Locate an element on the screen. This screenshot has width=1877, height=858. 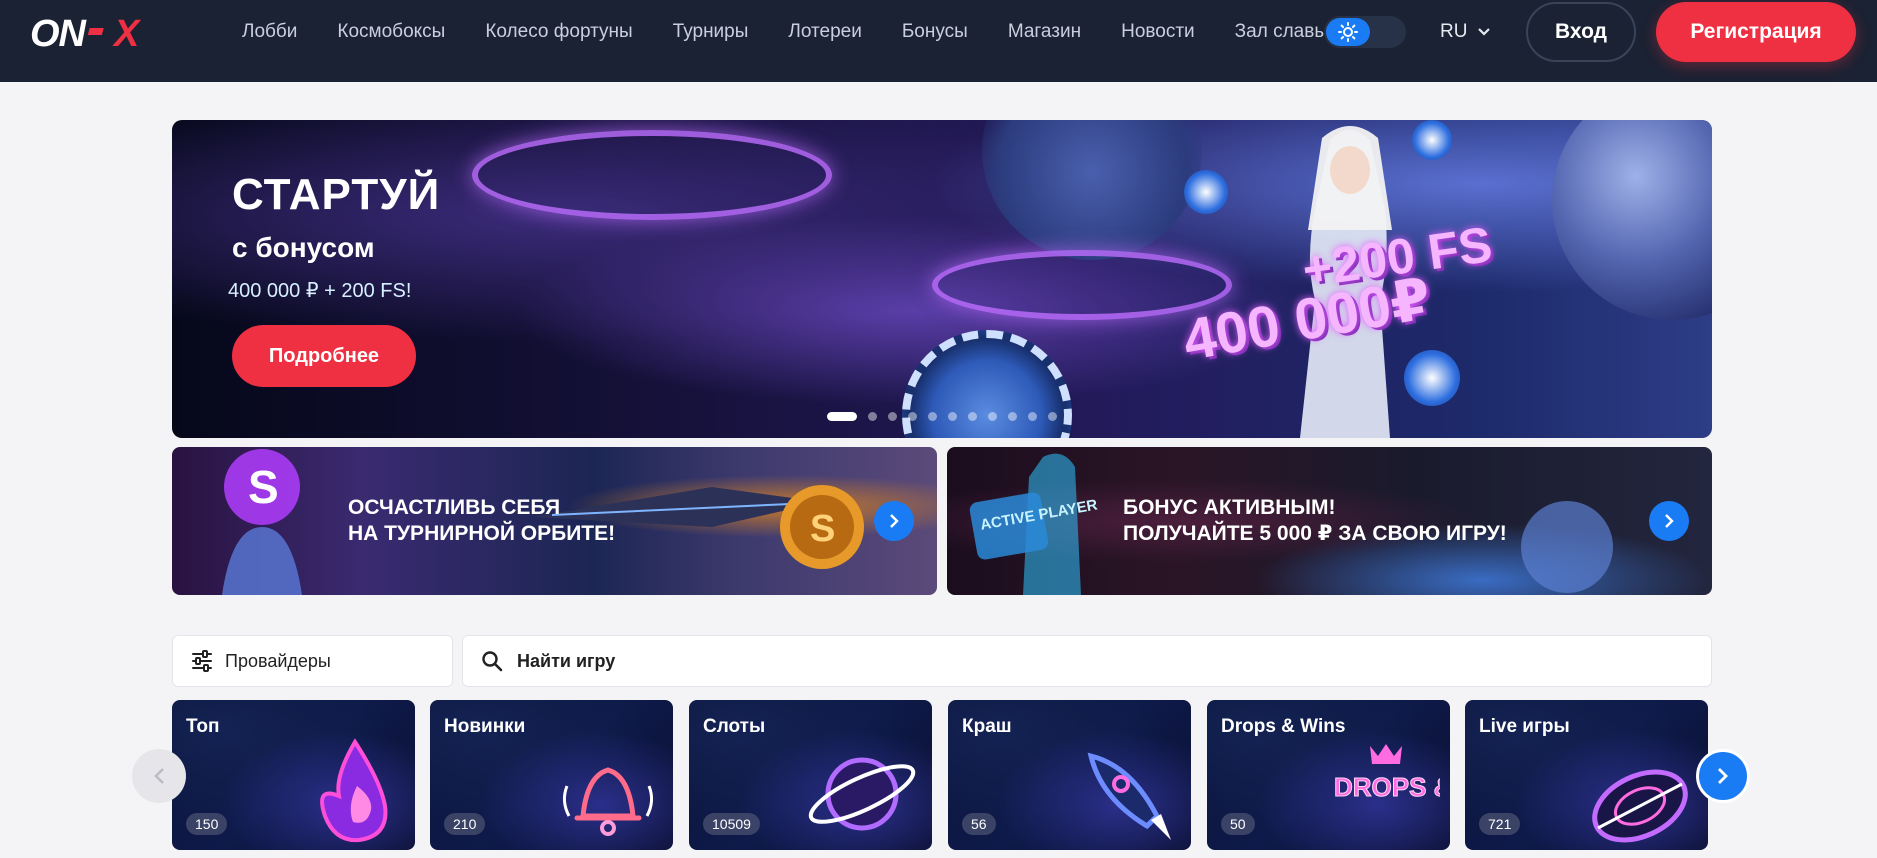
sliders-icon is located at coordinates (202, 661).